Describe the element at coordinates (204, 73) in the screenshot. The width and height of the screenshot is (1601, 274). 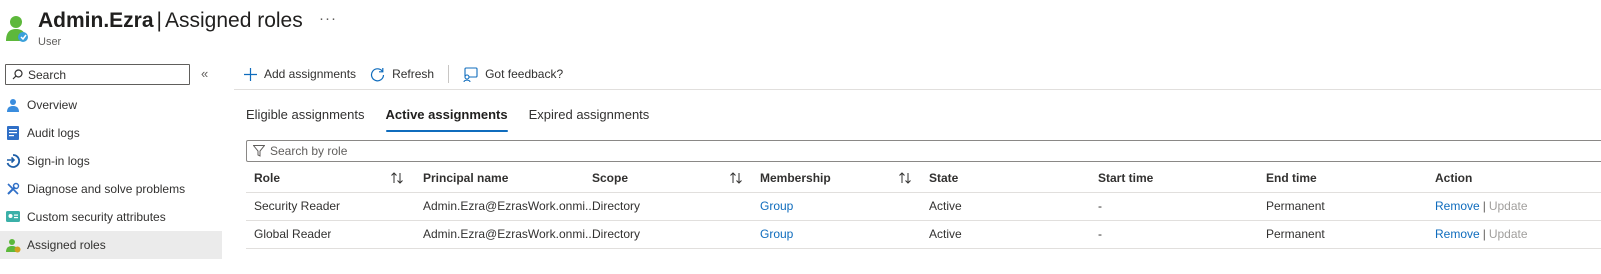
I see `collapse-sidebar-button: «` at that location.